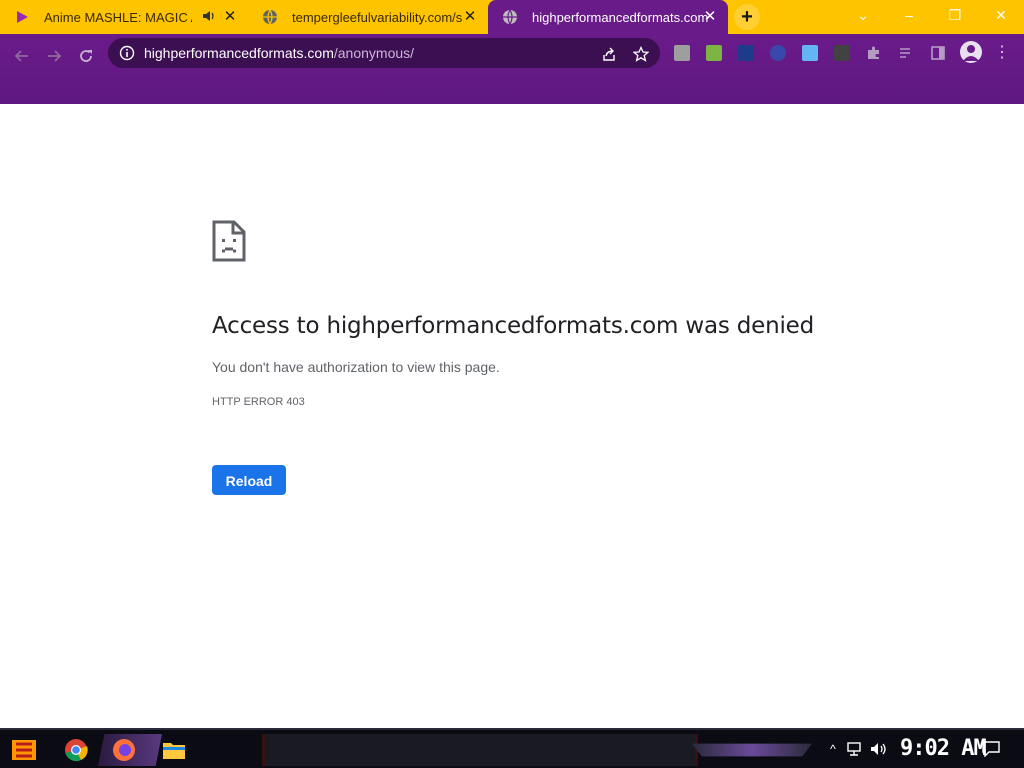 The height and width of the screenshot is (768, 1024). I want to click on browser-toolbar: highperformancedformats.com/anonymous/ ⋮, so click(512, 69).